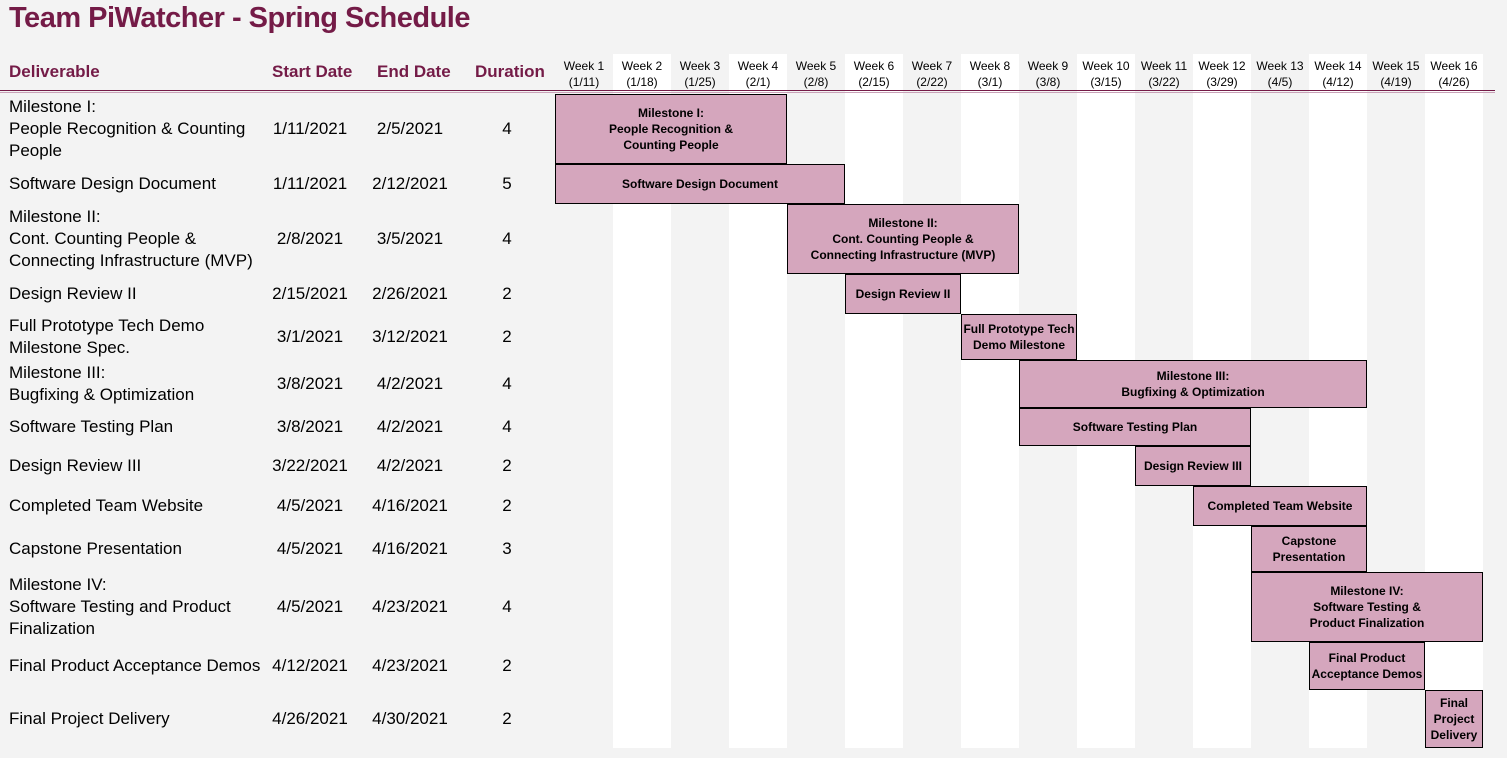  Describe the element at coordinates (642, 66) in the screenshot. I see `week-number: Week 2` at that location.